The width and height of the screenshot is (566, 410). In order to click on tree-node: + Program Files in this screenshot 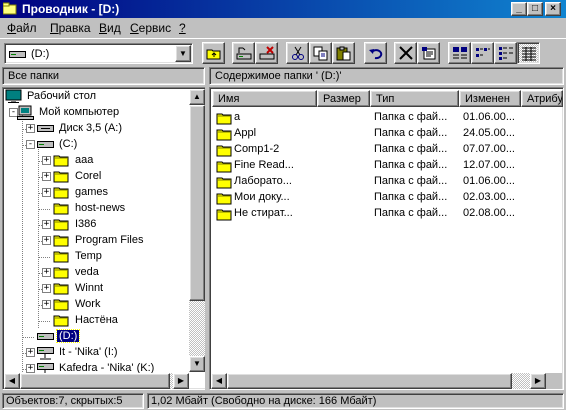, I will do `click(96, 241)`.